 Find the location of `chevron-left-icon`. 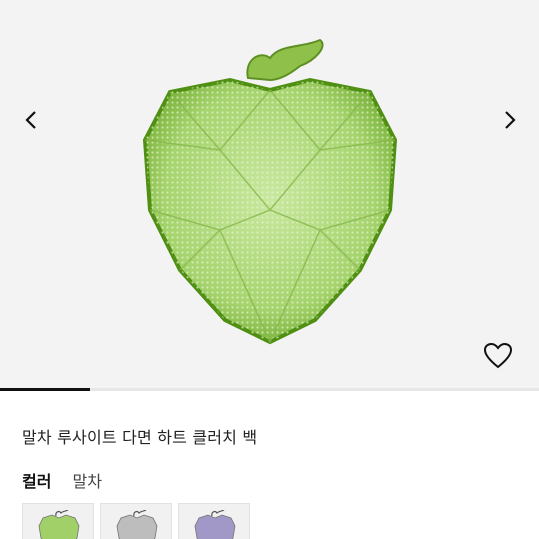

chevron-left-icon is located at coordinates (30, 120).